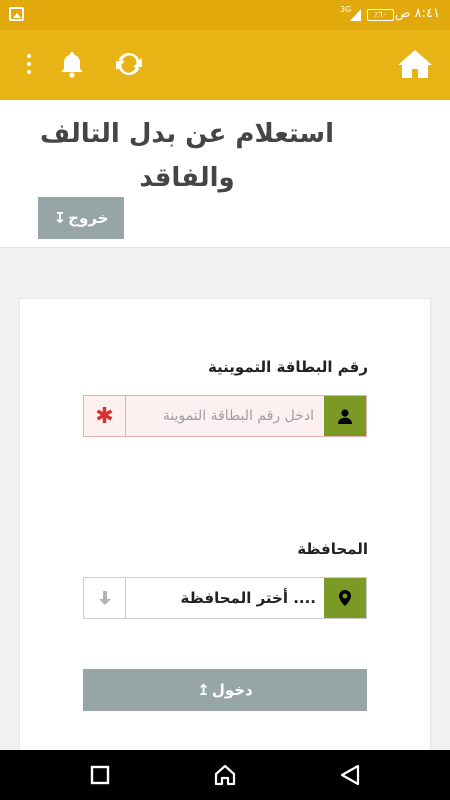 The width and height of the screenshot is (450, 800). Describe the element at coordinates (287, 367) in the screenshot. I see `card-number-label: رقم البطاقة التموينية` at that location.